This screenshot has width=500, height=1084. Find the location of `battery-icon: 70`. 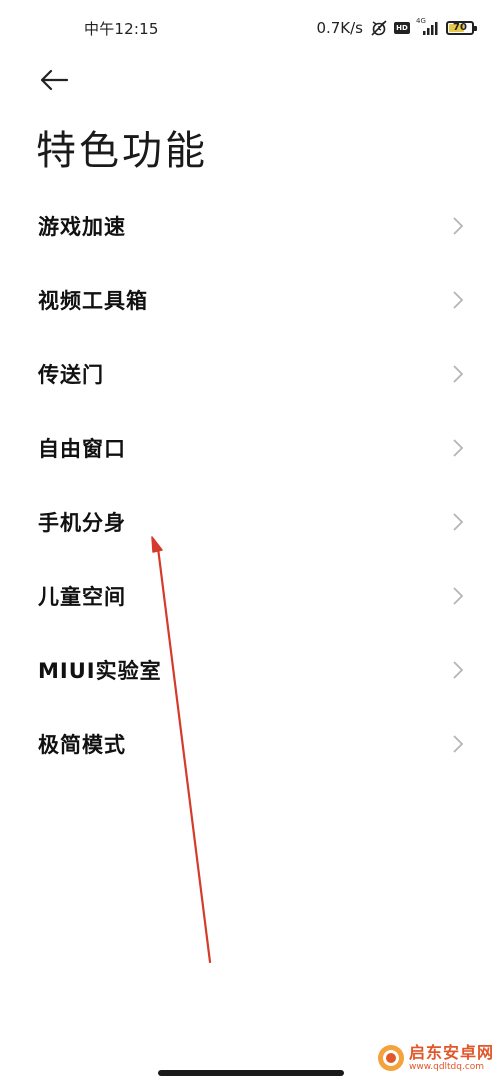

battery-icon: 70 is located at coordinates (461, 28).